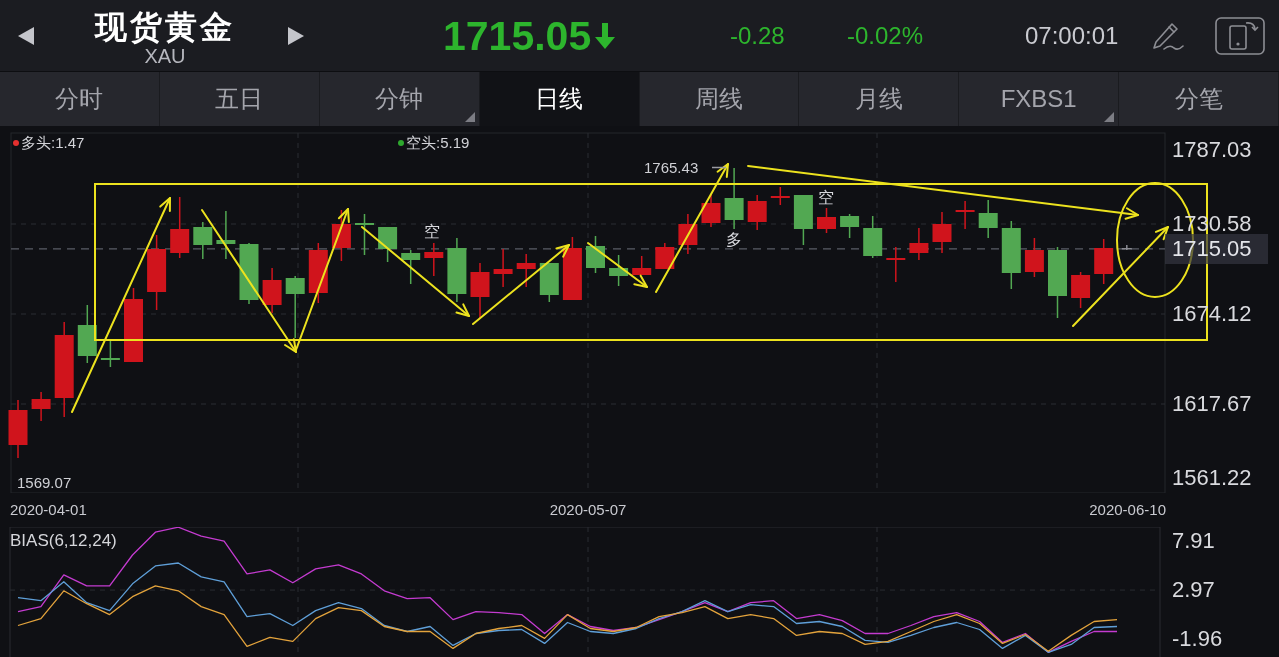  I want to click on caret-left-icon, so click(26, 35).